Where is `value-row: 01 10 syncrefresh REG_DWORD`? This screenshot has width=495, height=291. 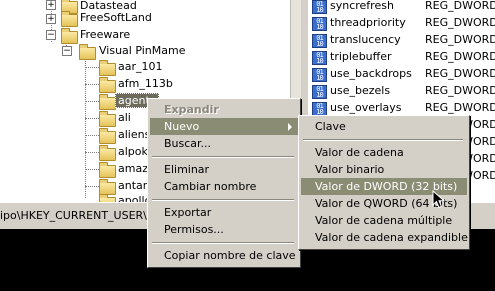 value-row: 01 10 syncrefresh REG_DWORD is located at coordinates (401, 7).